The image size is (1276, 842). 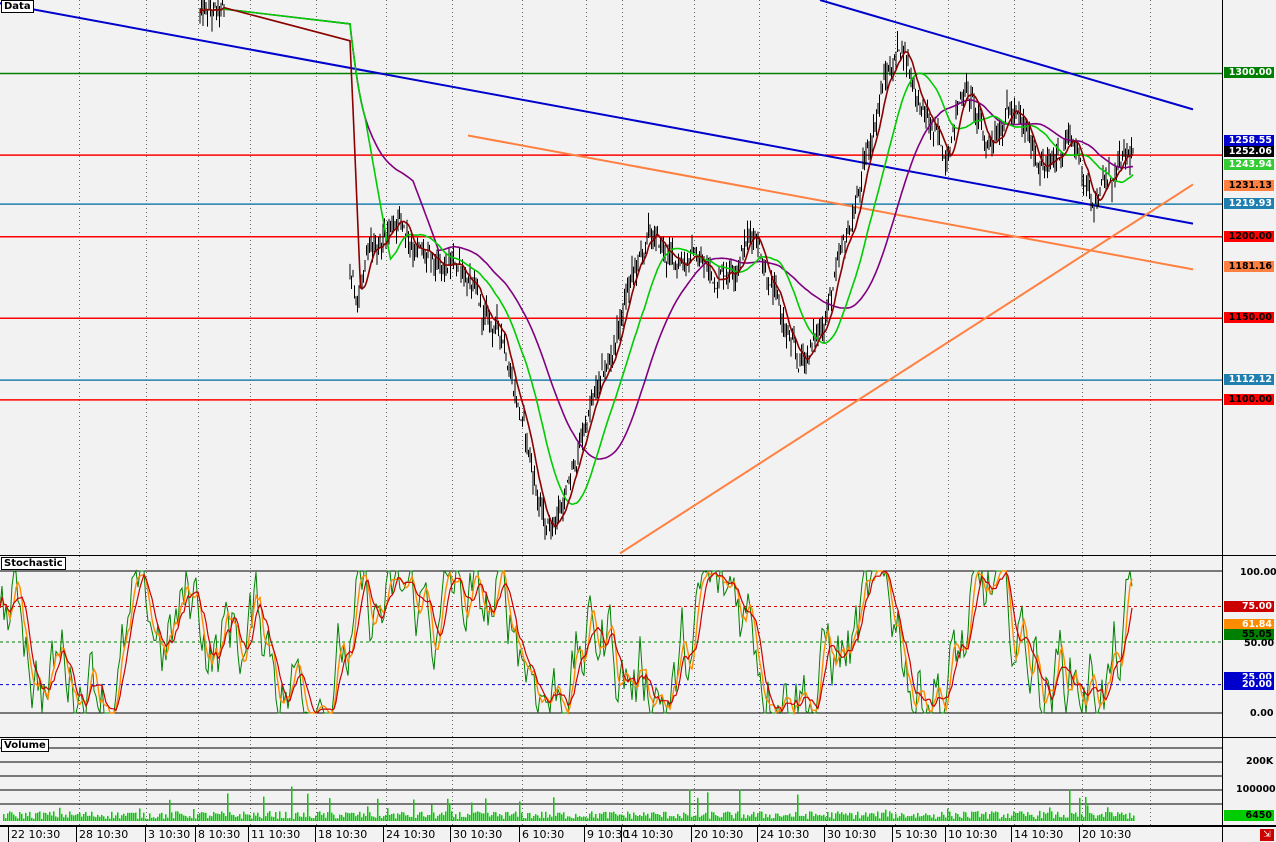 I want to click on time-axis-label: 5 10:30, so click(x=916, y=834).